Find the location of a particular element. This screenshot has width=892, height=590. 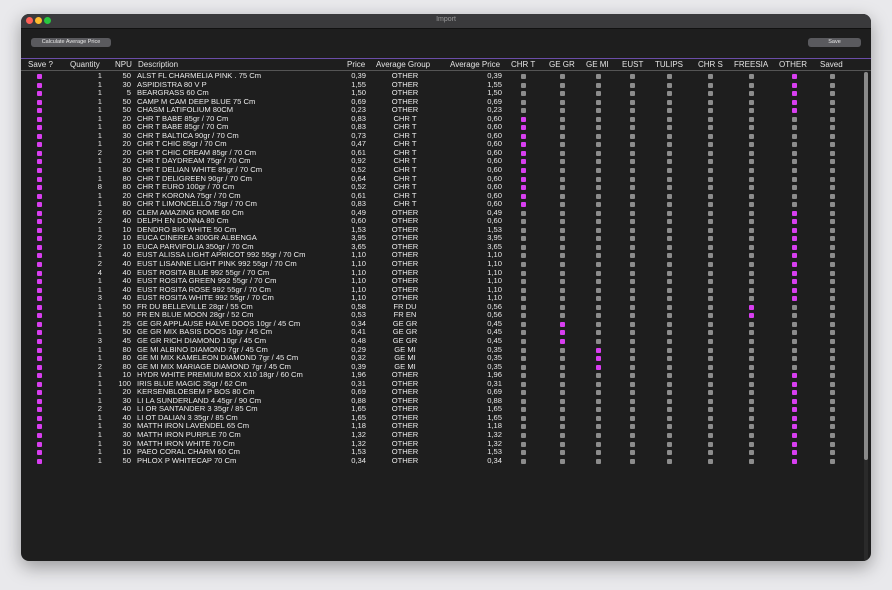

header-average-group: Average Group is located at coordinates (403, 64).